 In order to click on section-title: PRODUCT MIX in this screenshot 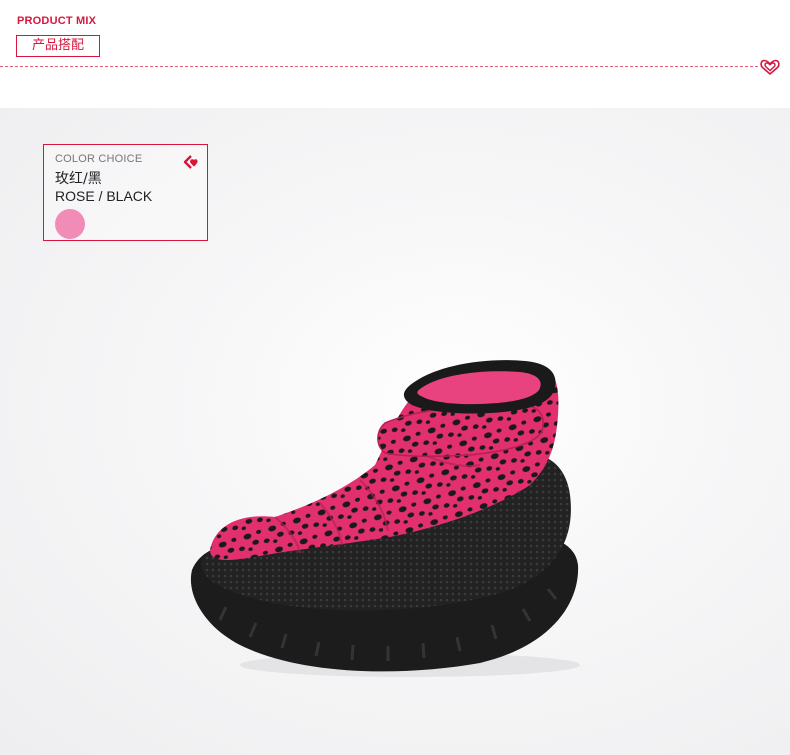, I will do `click(57, 21)`.